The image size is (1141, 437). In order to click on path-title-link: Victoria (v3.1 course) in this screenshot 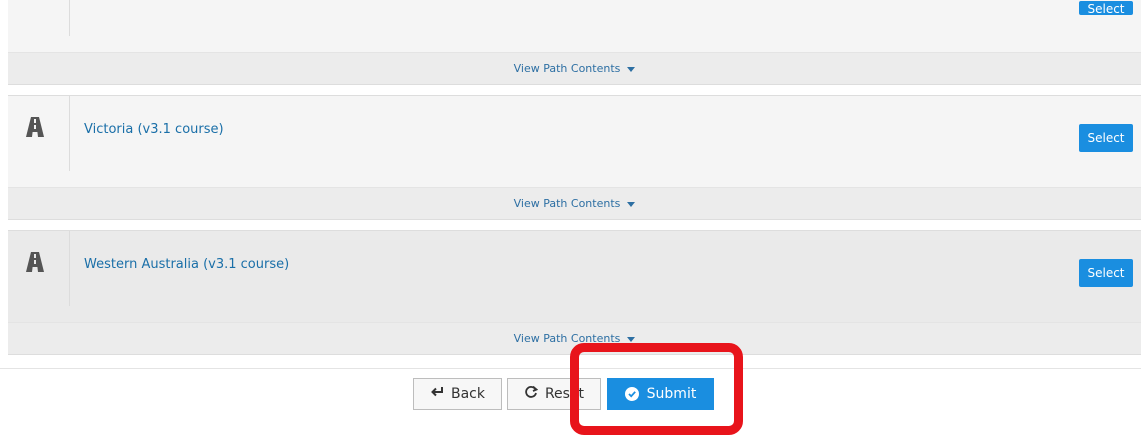, I will do `click(154, 129)`.